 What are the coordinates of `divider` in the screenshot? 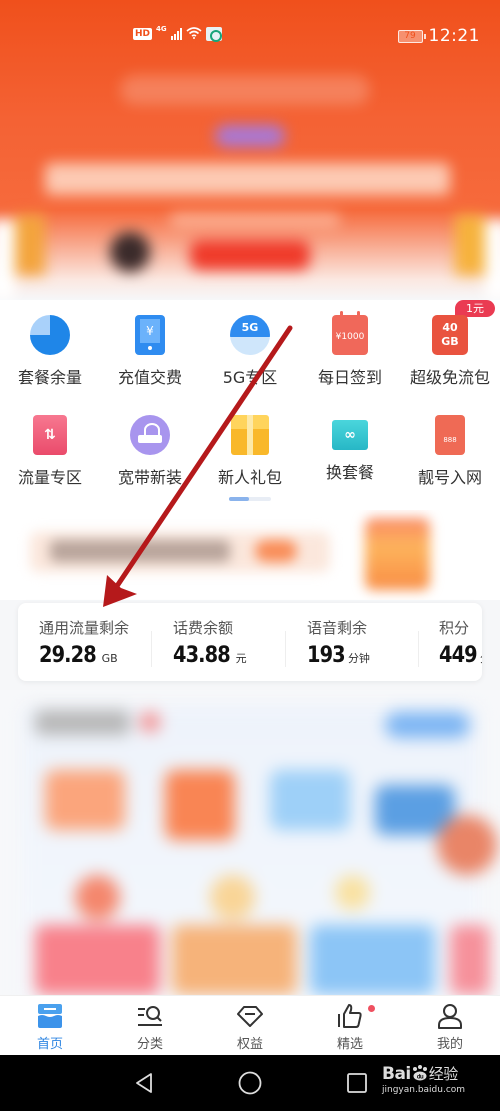 It's located at (285, 649).